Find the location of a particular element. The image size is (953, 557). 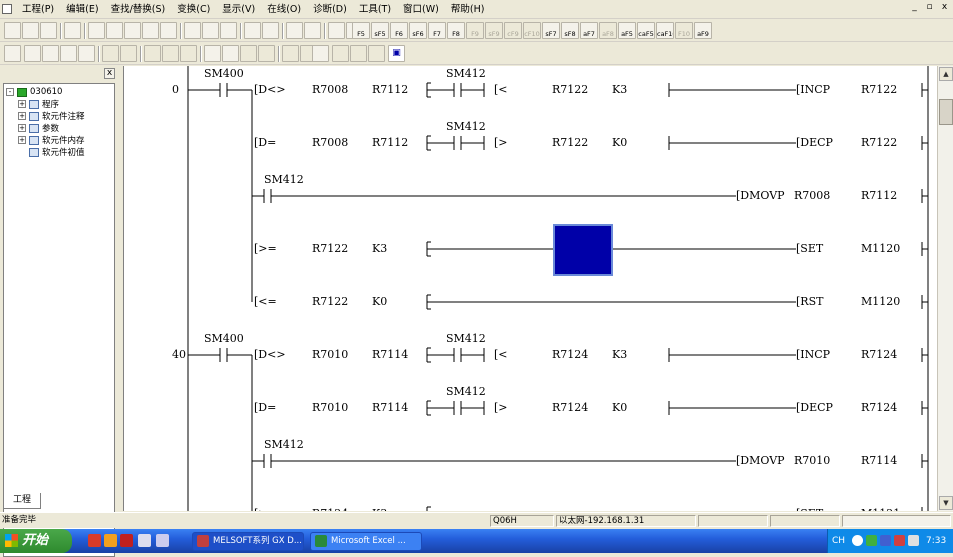

menu-item: 工程(P) is located at coordinates (38, 9).